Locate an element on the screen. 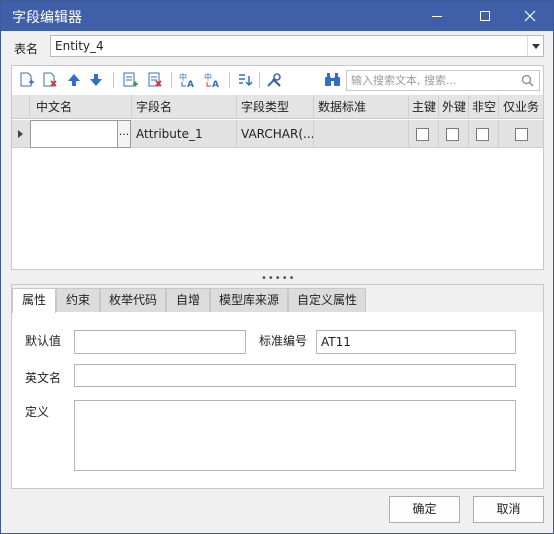 The height and width of the screenshot is (534, 554). business-only-cell is located at coordinates (521, 134).